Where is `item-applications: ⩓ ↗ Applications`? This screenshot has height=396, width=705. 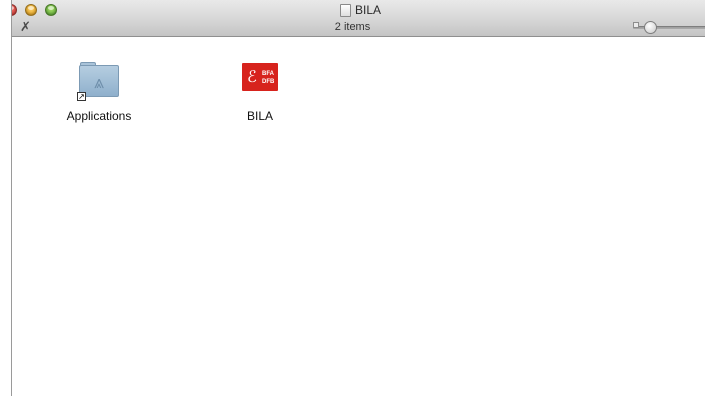 item-applications: ⩓ ↗ Applications is located at coordinates (99, 91).